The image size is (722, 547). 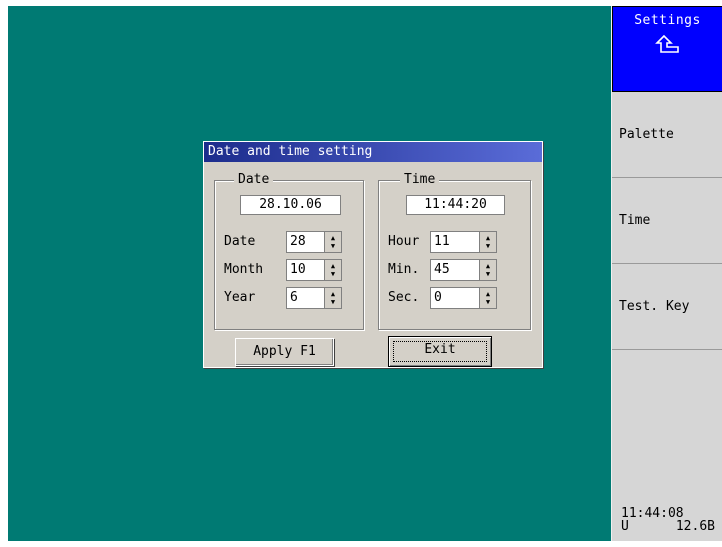 I want to click on apply-button: Apply F1, so click(x=284, y=352).